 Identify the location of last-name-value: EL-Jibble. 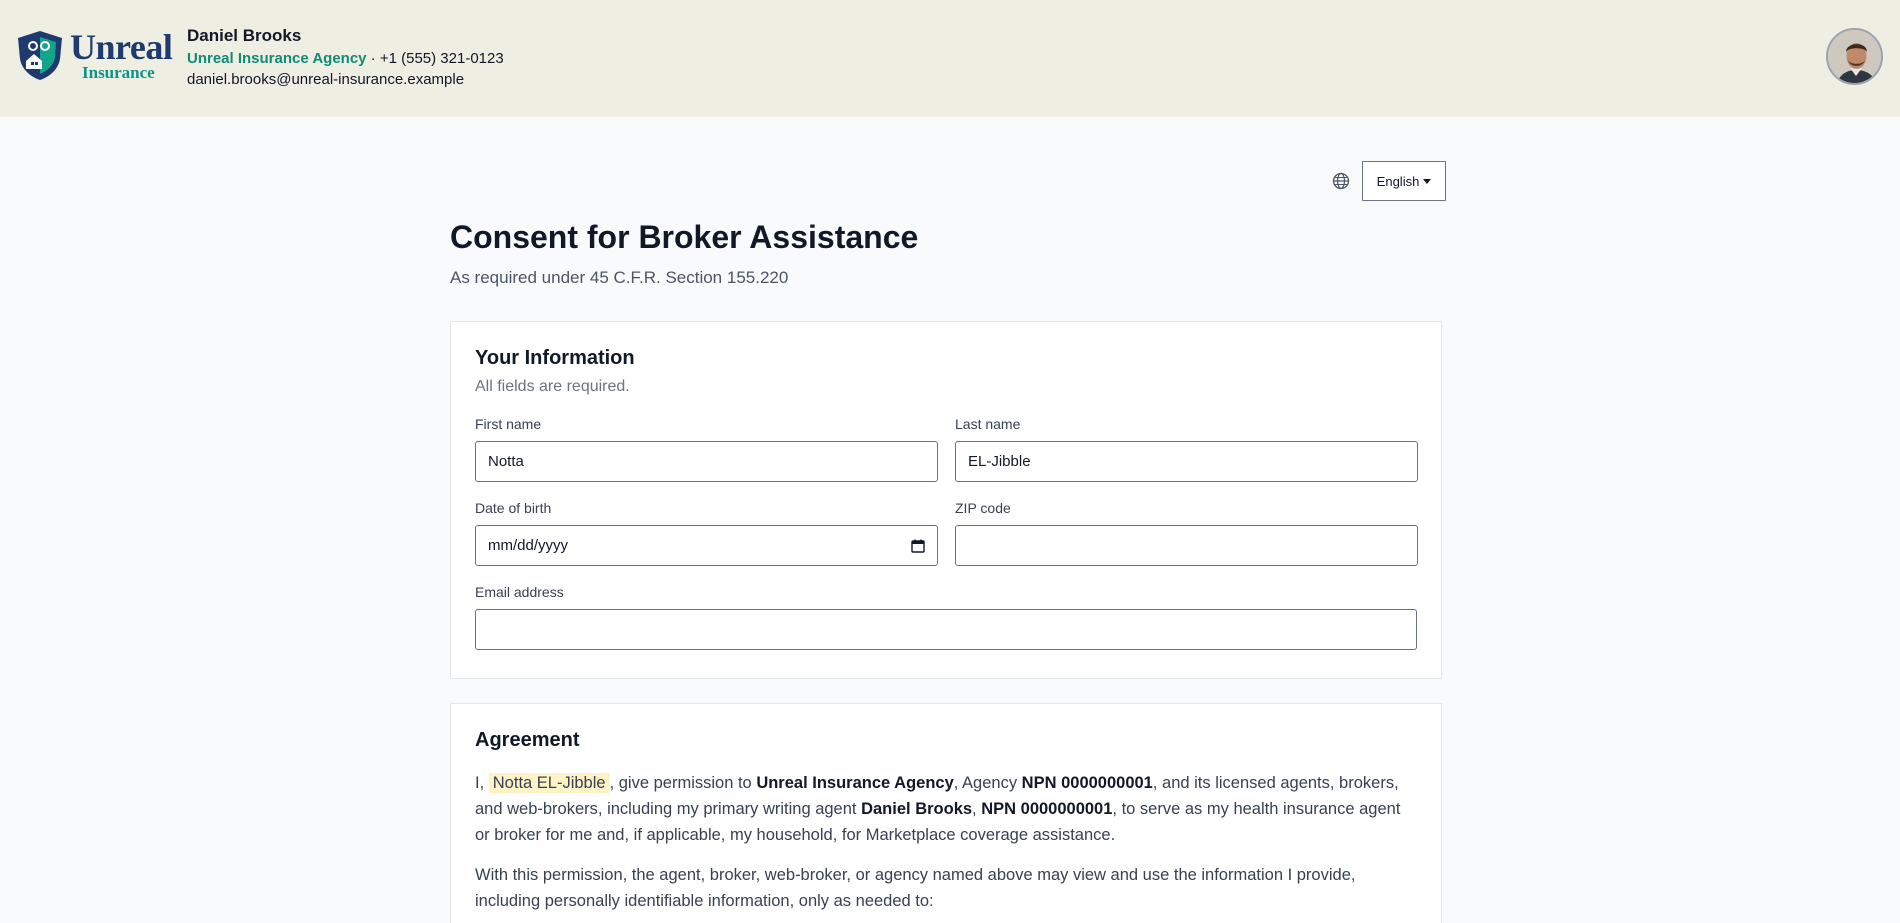
(999, 461).